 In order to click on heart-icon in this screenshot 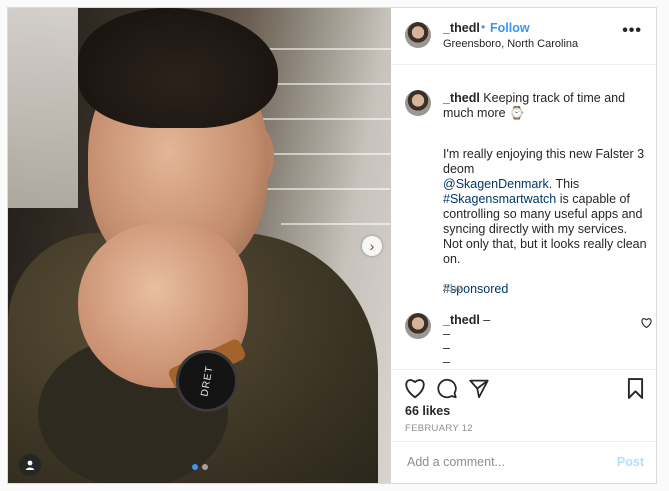, I will do `click(415, 388)`.